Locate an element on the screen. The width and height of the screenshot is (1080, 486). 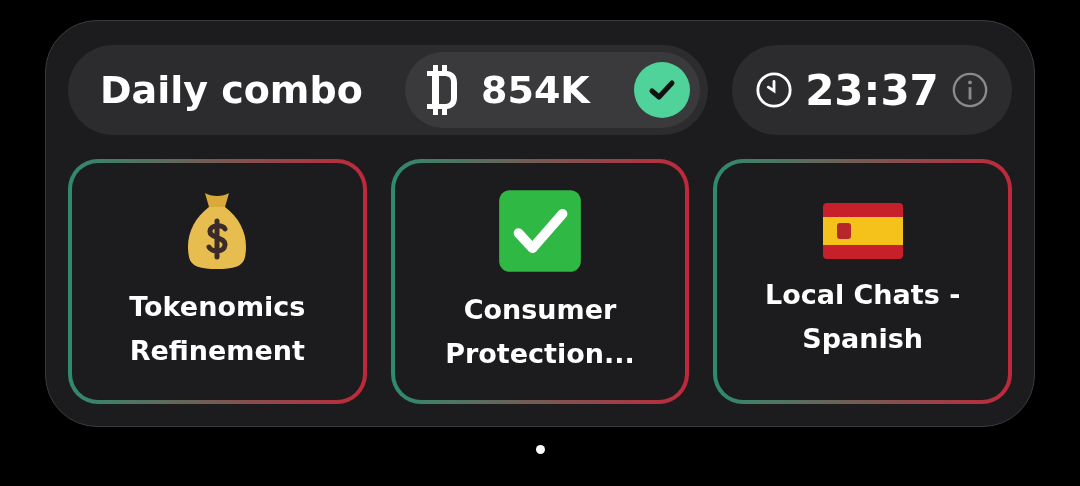
flag-icon is located at coordinates (862, 231).